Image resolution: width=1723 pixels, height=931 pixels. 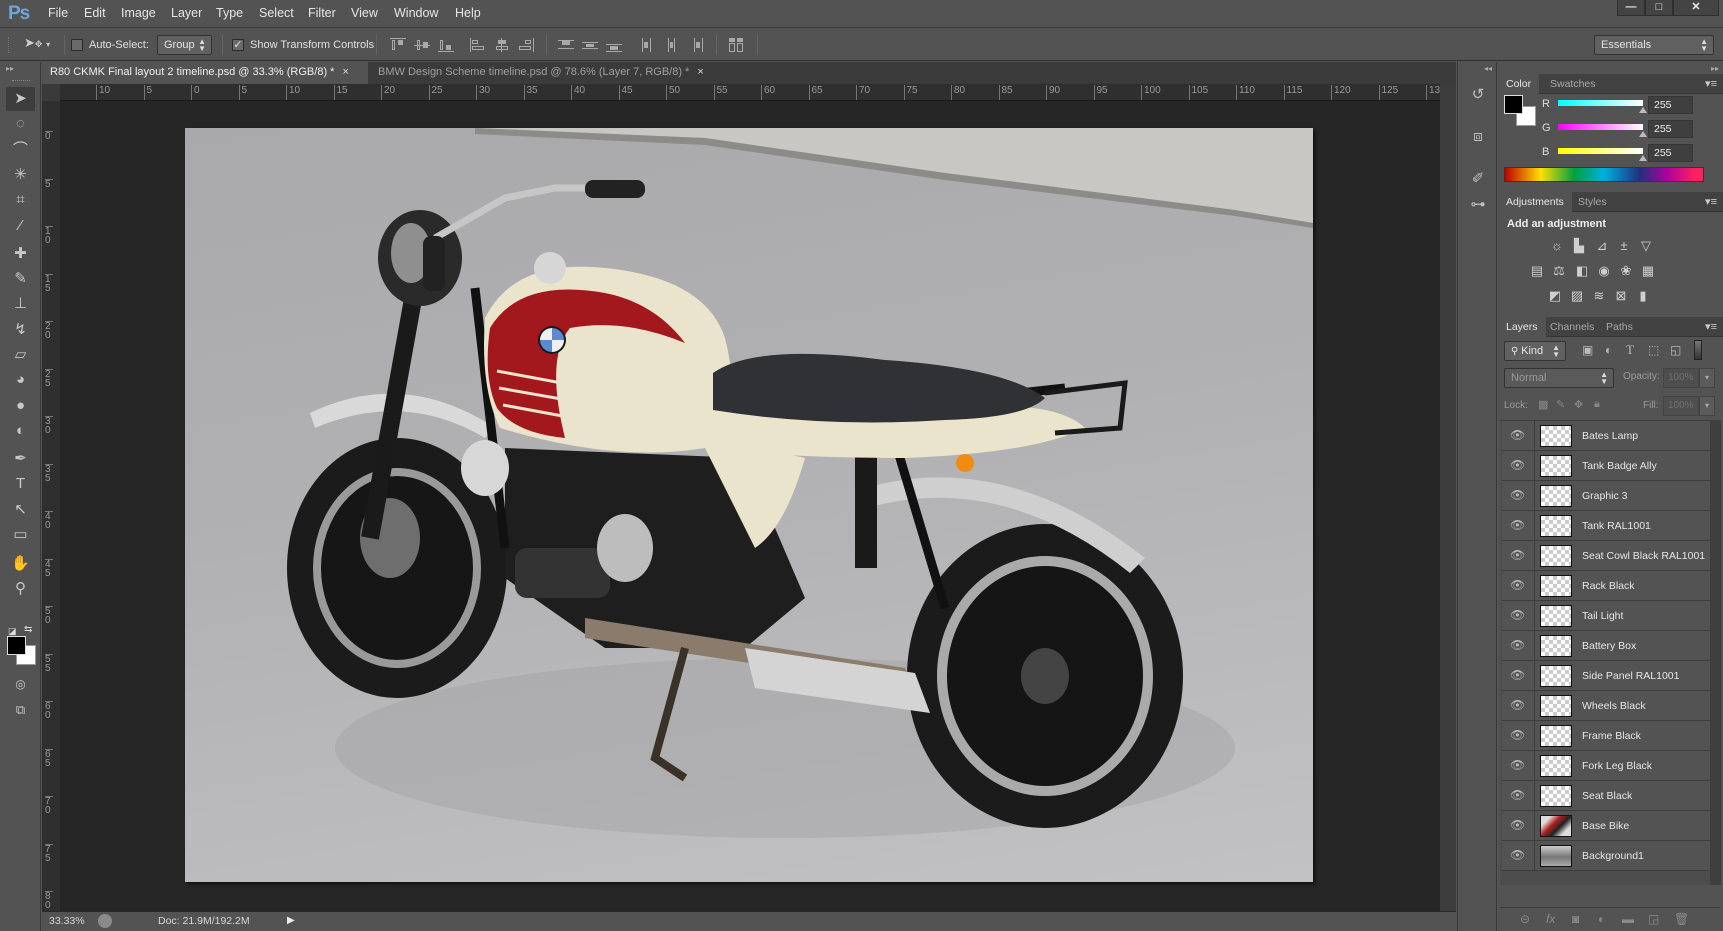 I want to click on color-spectrum-ramp, so click(x=1604, y=174).